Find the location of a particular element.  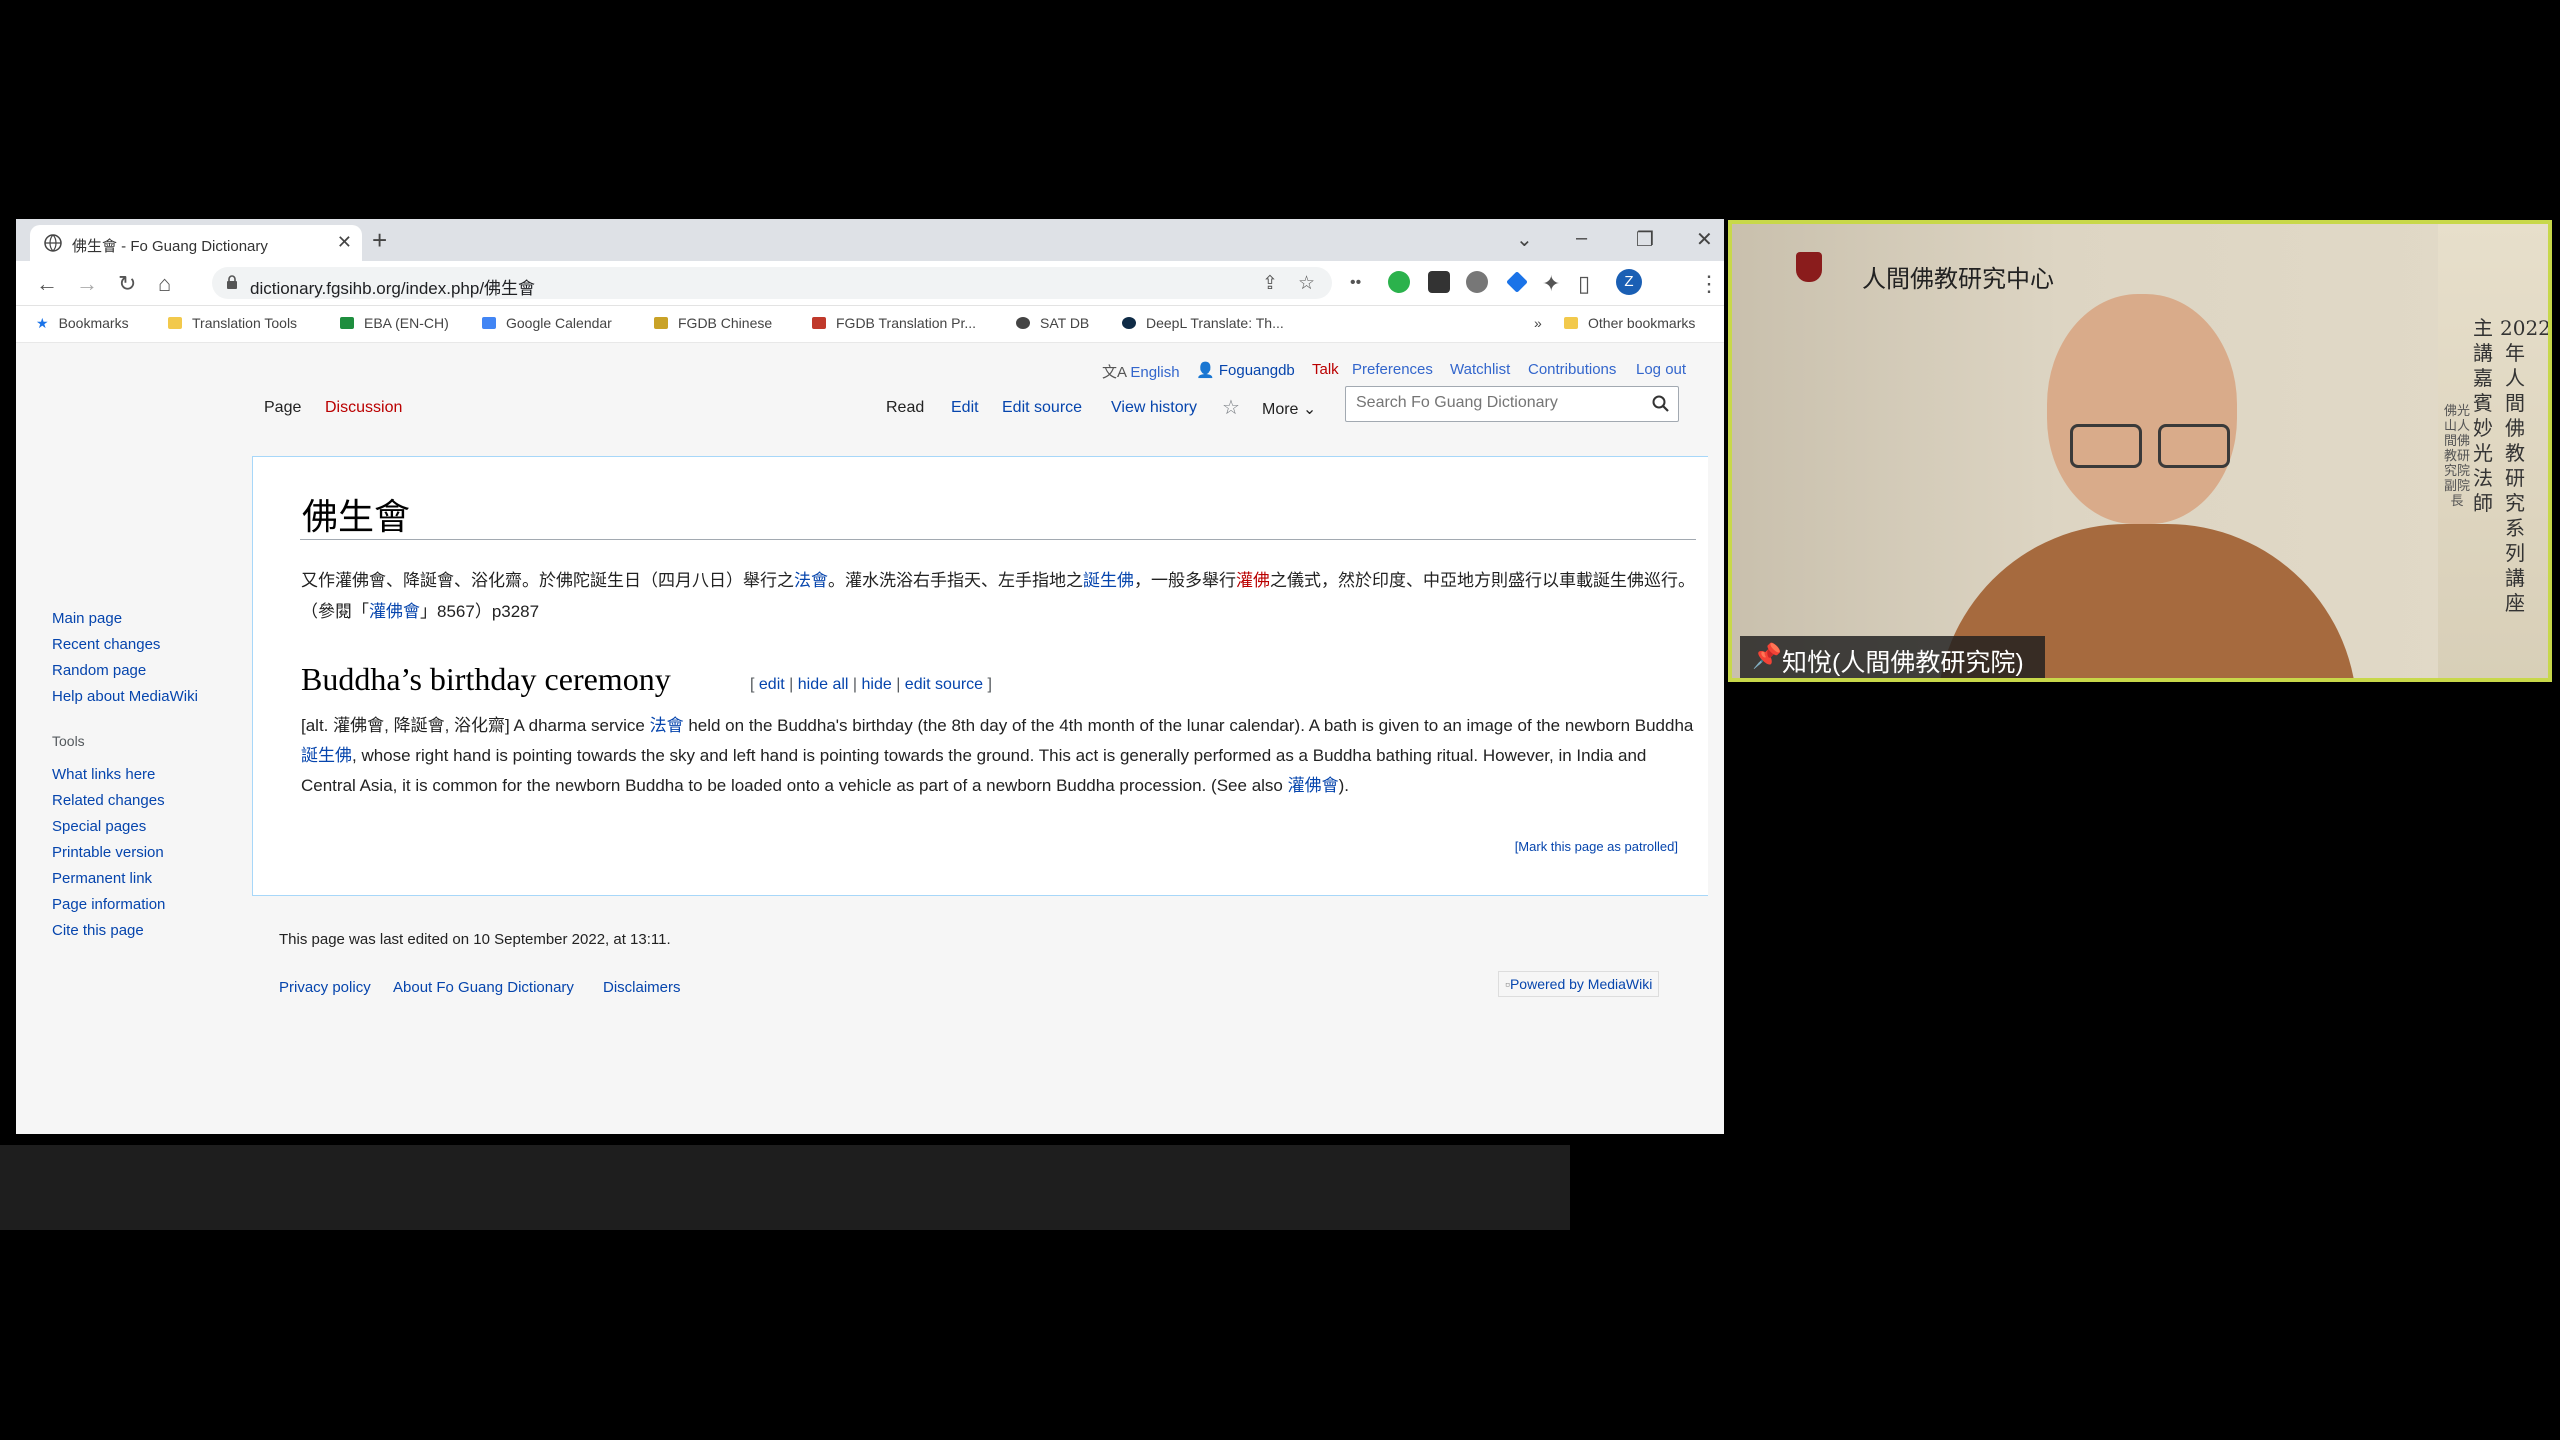

extensions-puzzle-icon: ✦ is located at coordinates (1551, 284).